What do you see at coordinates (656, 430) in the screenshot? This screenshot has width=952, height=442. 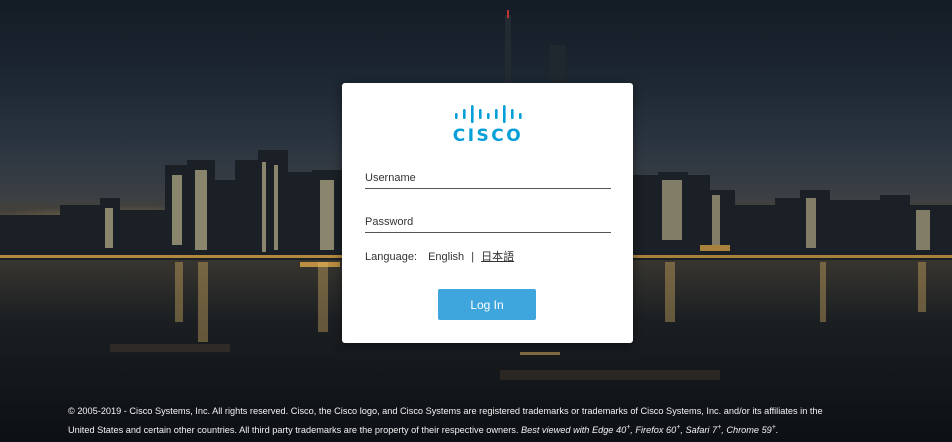 I see `browser-firefox: Firefox 60` at bounding box center [656, 430].